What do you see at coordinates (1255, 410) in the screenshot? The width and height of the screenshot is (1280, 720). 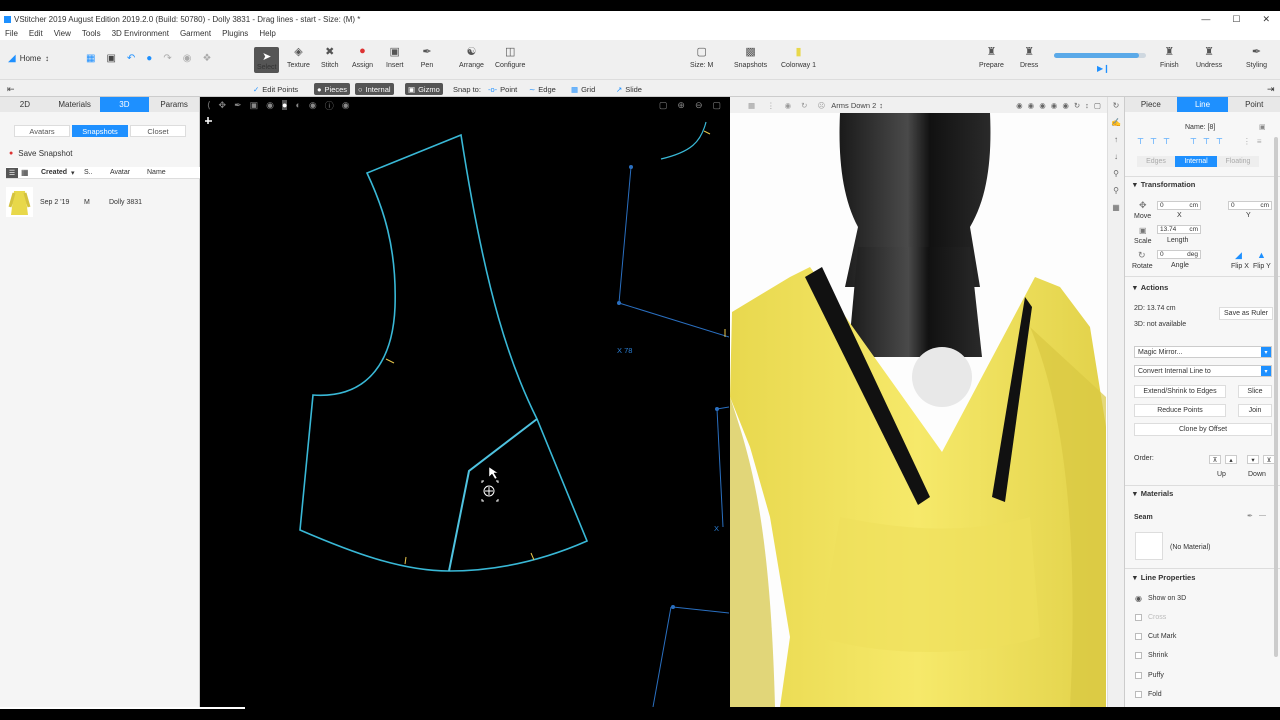 I see `join-button: Join` at bounding box center [1255, 410].